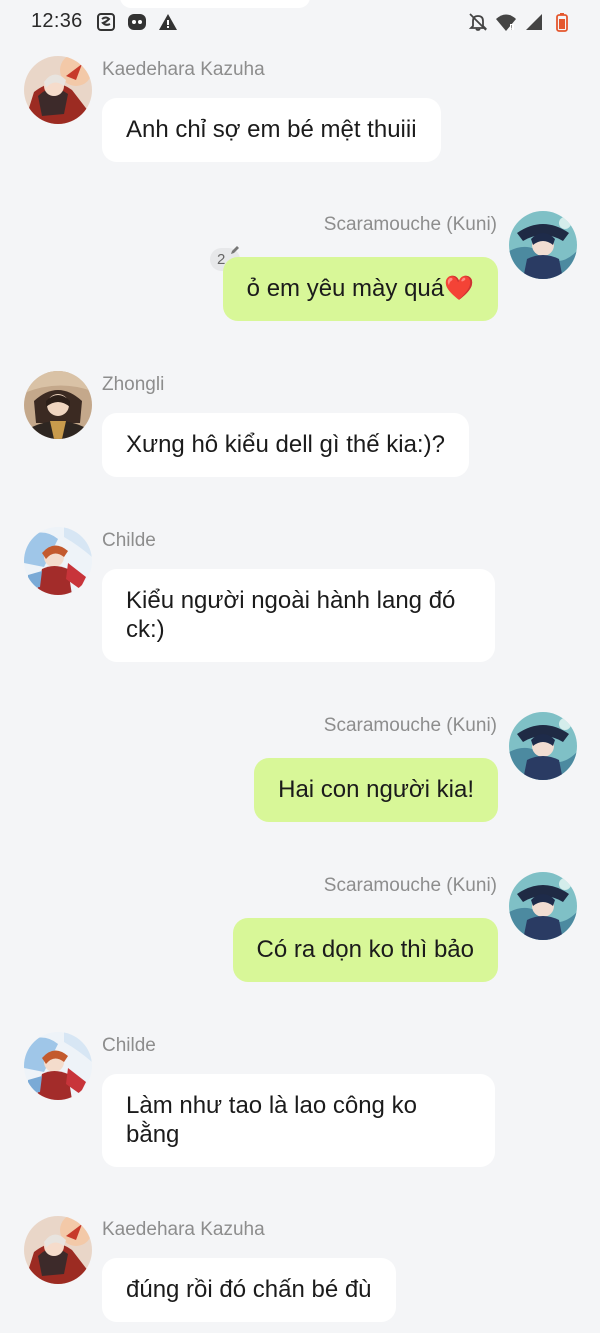  I want to click on message-row: Childe Làm như tao là lao công ko bằng, so click(300, 1102).